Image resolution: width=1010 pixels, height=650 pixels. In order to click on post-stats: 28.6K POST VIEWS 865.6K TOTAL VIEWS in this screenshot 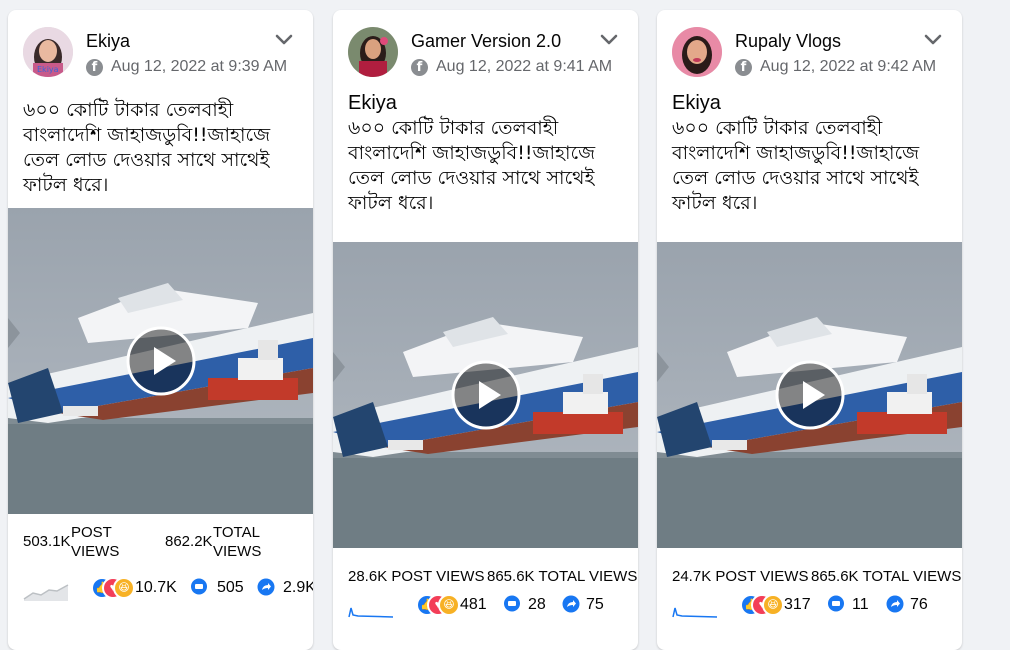, I will do `click(485, 576)`.